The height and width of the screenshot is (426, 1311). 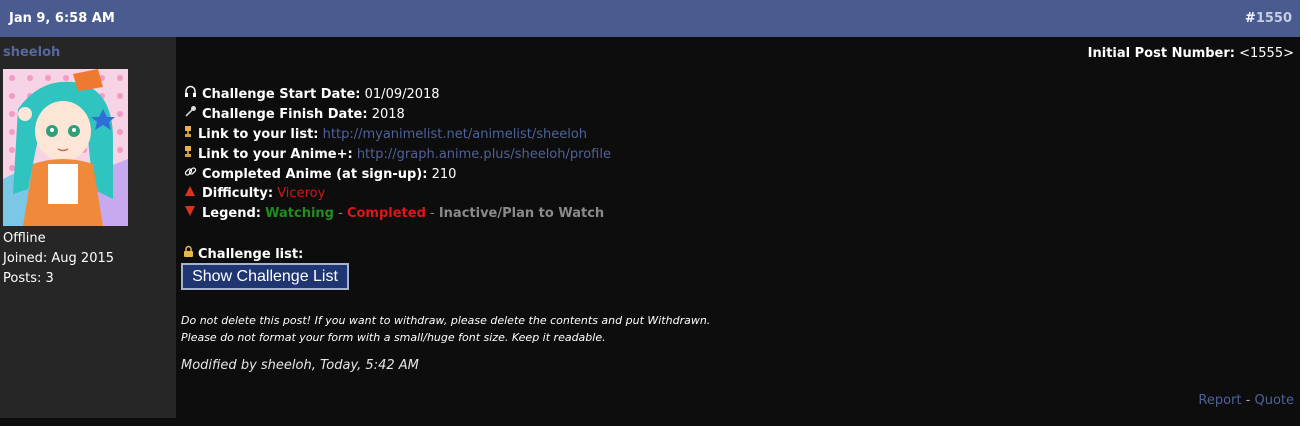 I want to click on start-date-label: Challenge Start Date:, so click(x=281, y=94).